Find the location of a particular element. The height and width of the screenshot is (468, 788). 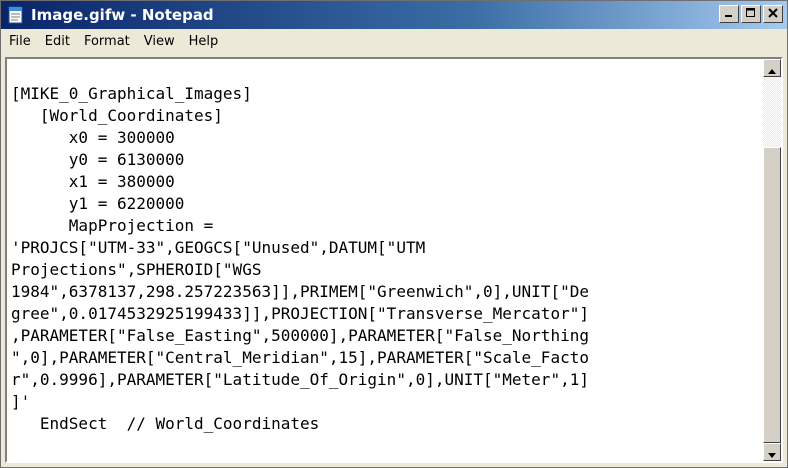

menu-help: Help is located at coordinates (204, 42).